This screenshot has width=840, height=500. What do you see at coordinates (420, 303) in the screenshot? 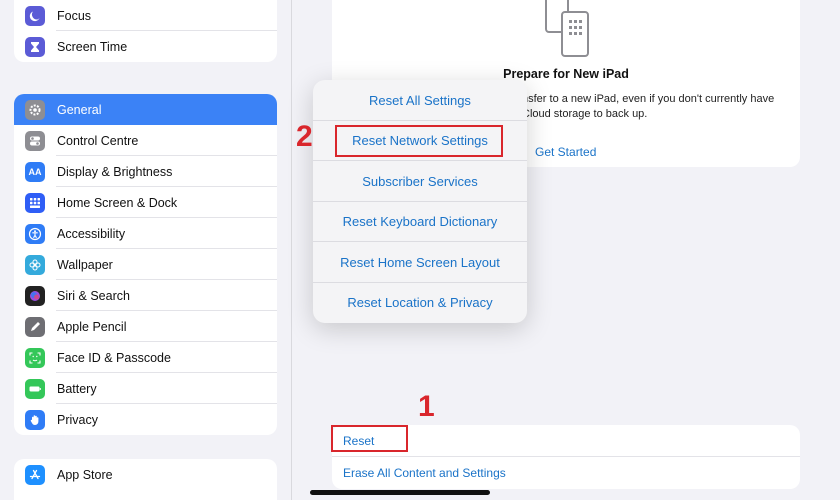
I see `reset-location-privacy-option: Reset Location & Privacy` at bounding box center [420, 303].